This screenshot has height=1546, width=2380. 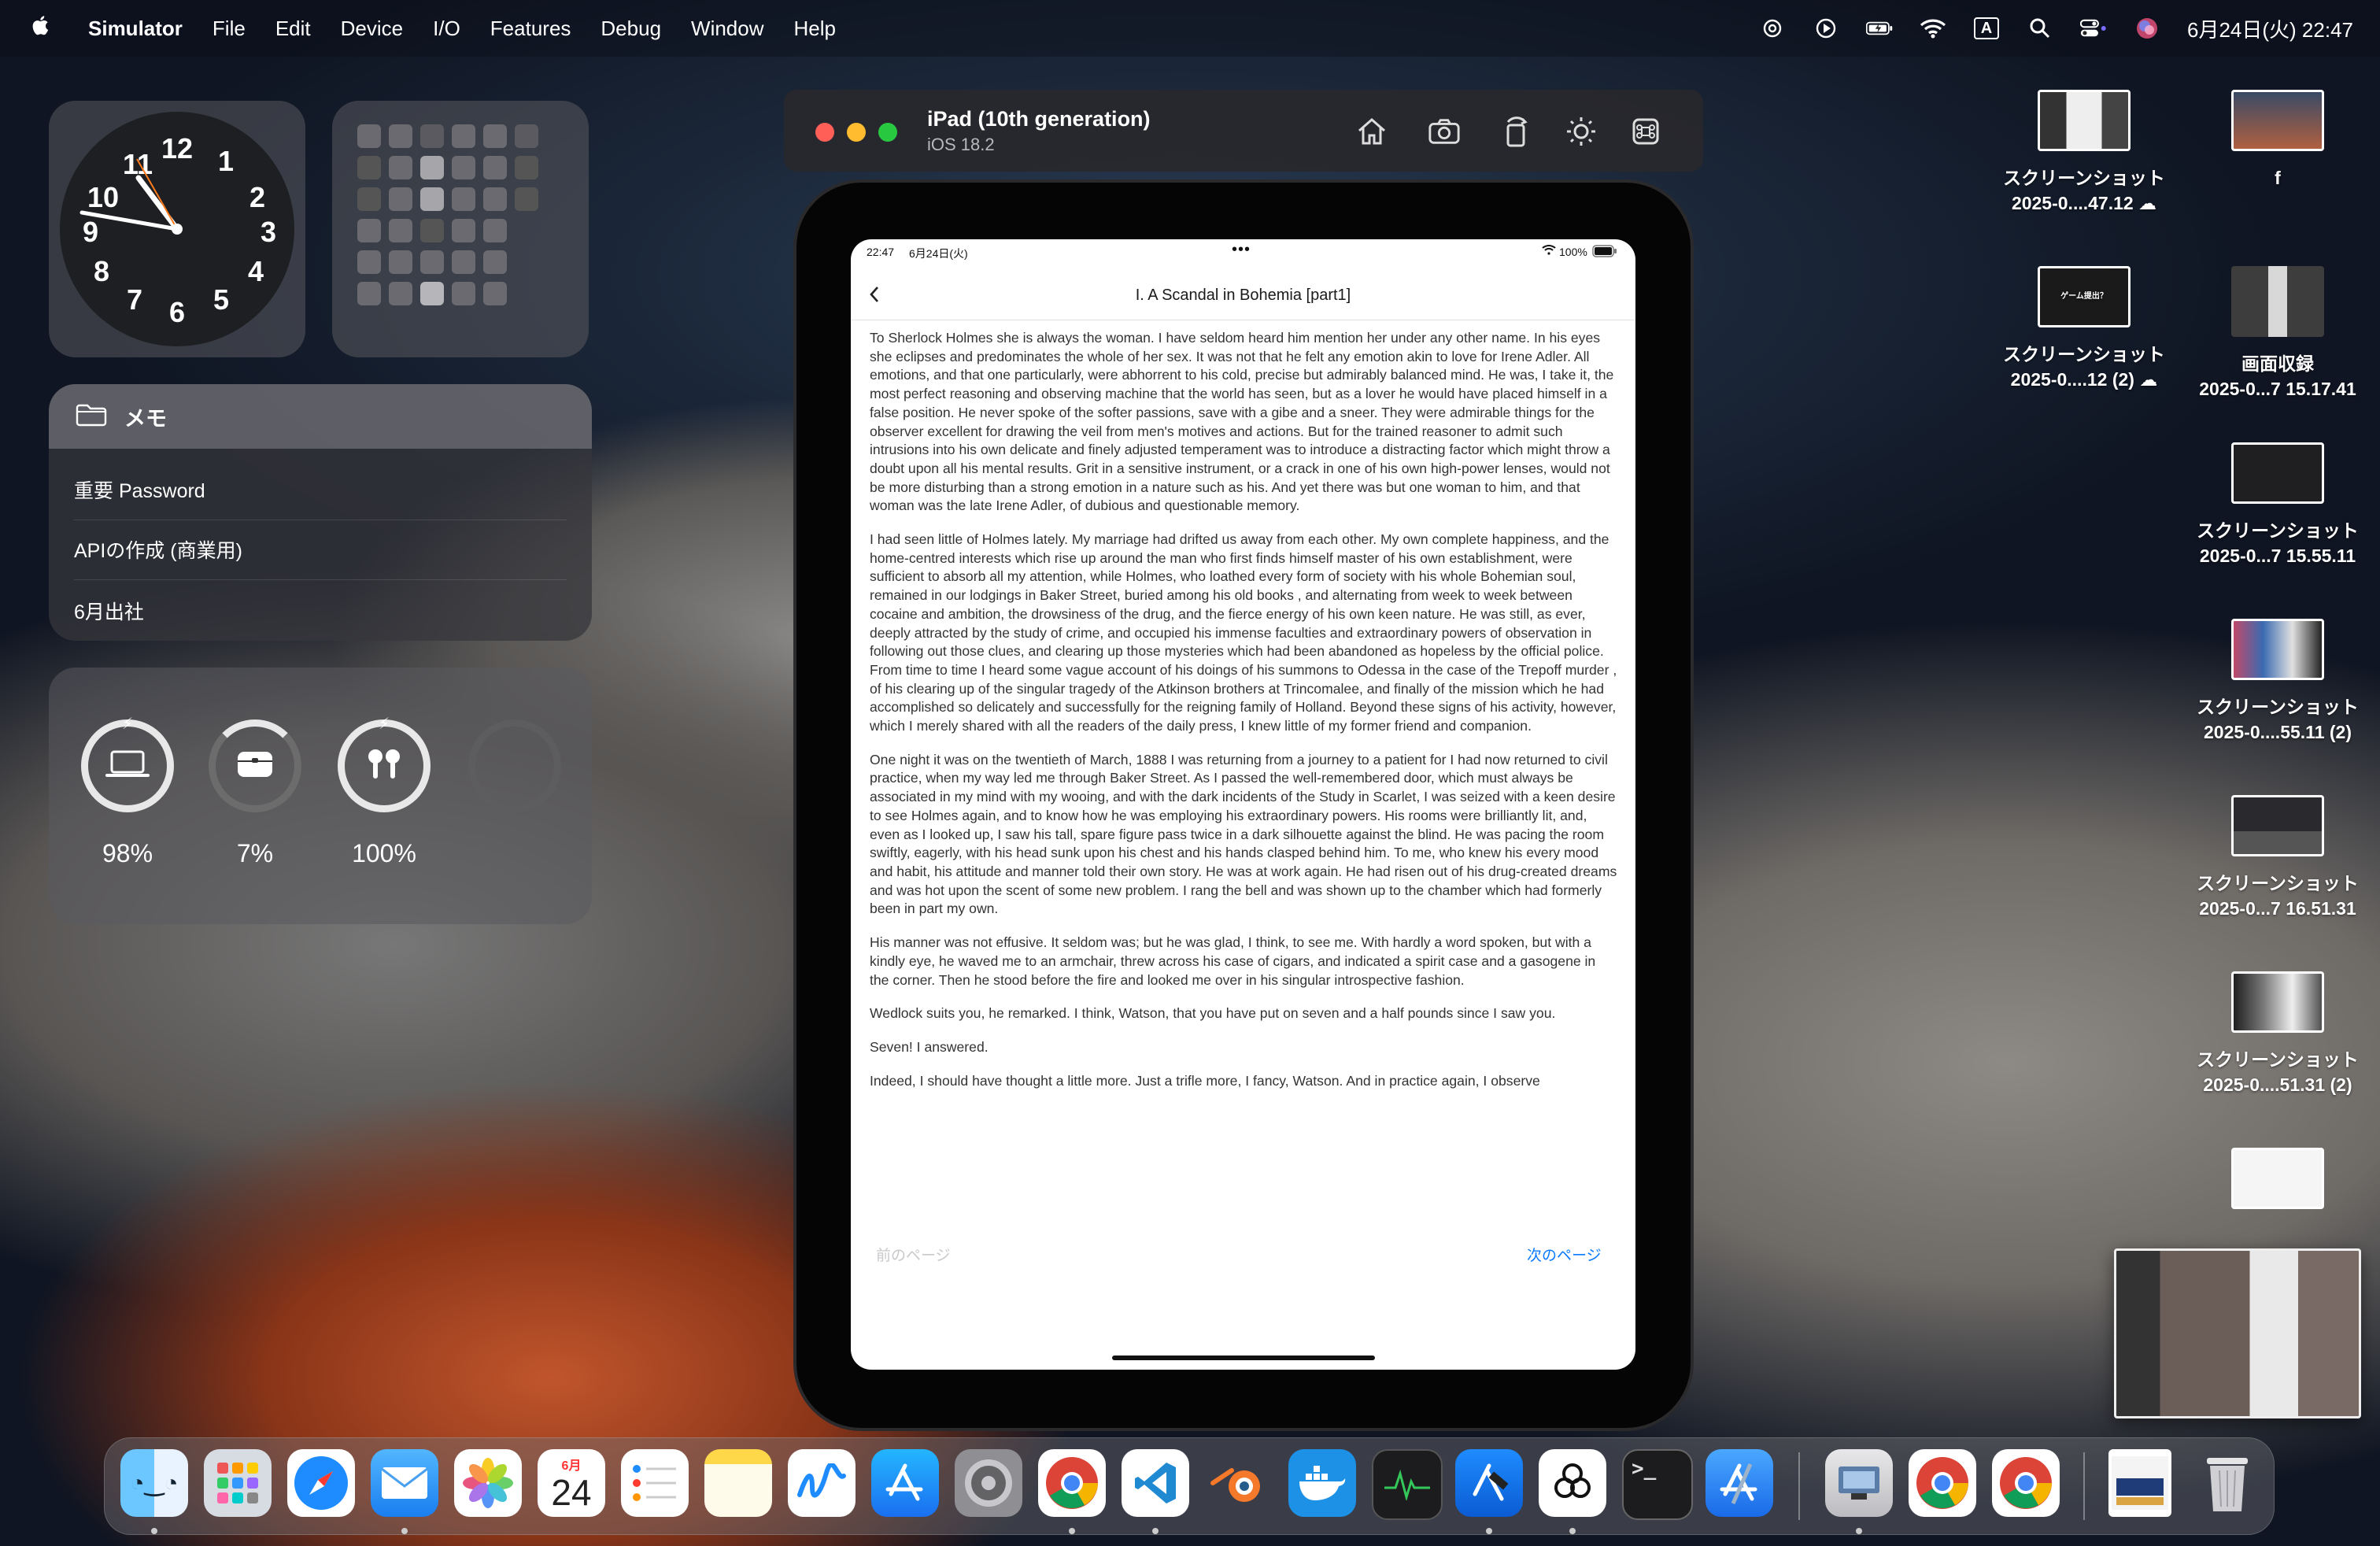 What do you see at coordinates (1564, 1254) in the screenshot?
I see `next-page-button: 次のページ` at bounding box center [1564, 1254].